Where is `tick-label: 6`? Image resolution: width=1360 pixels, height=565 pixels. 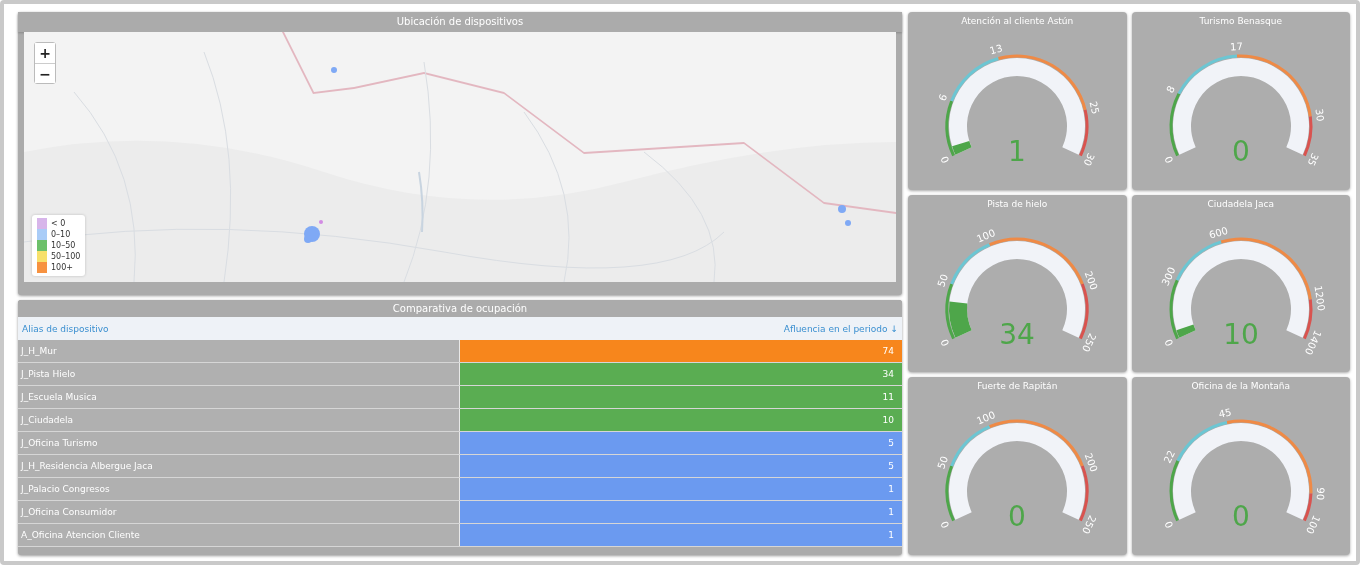 tick-label: 6 is located at coordinates (943, 97).